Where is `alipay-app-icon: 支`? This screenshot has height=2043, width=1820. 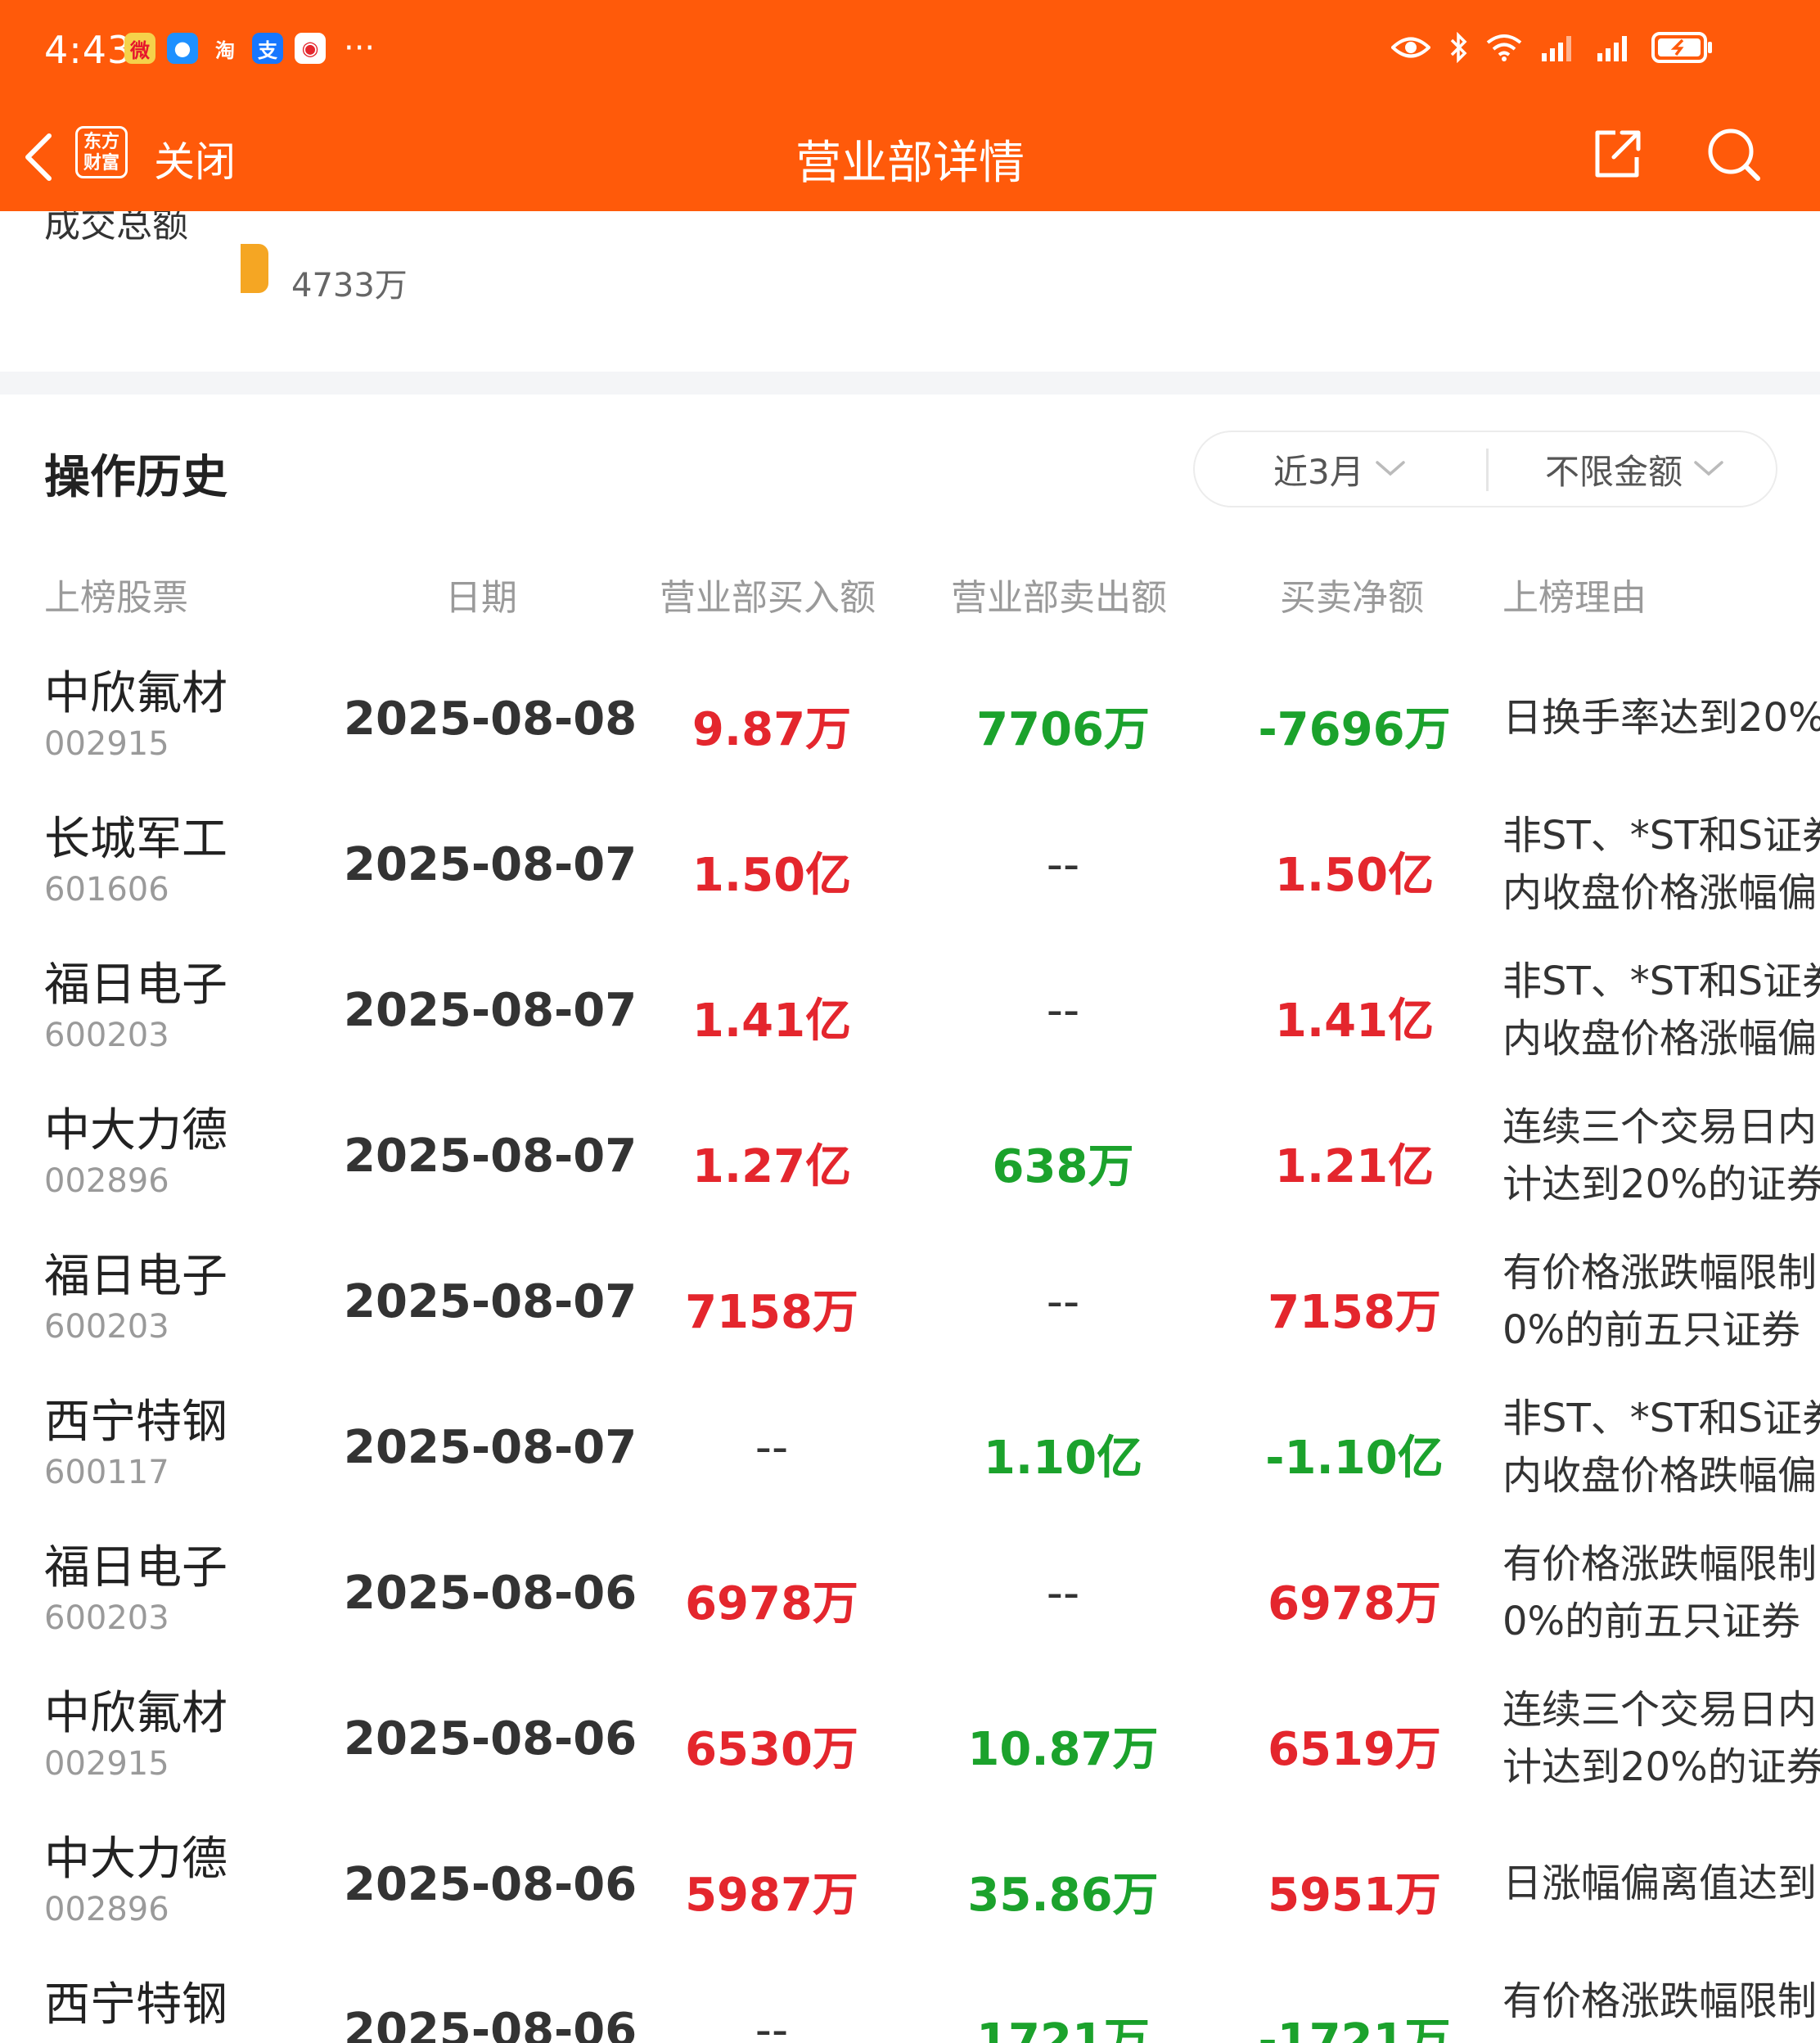 alipay-app-icon: 支 is located at coordinates (268, 48).